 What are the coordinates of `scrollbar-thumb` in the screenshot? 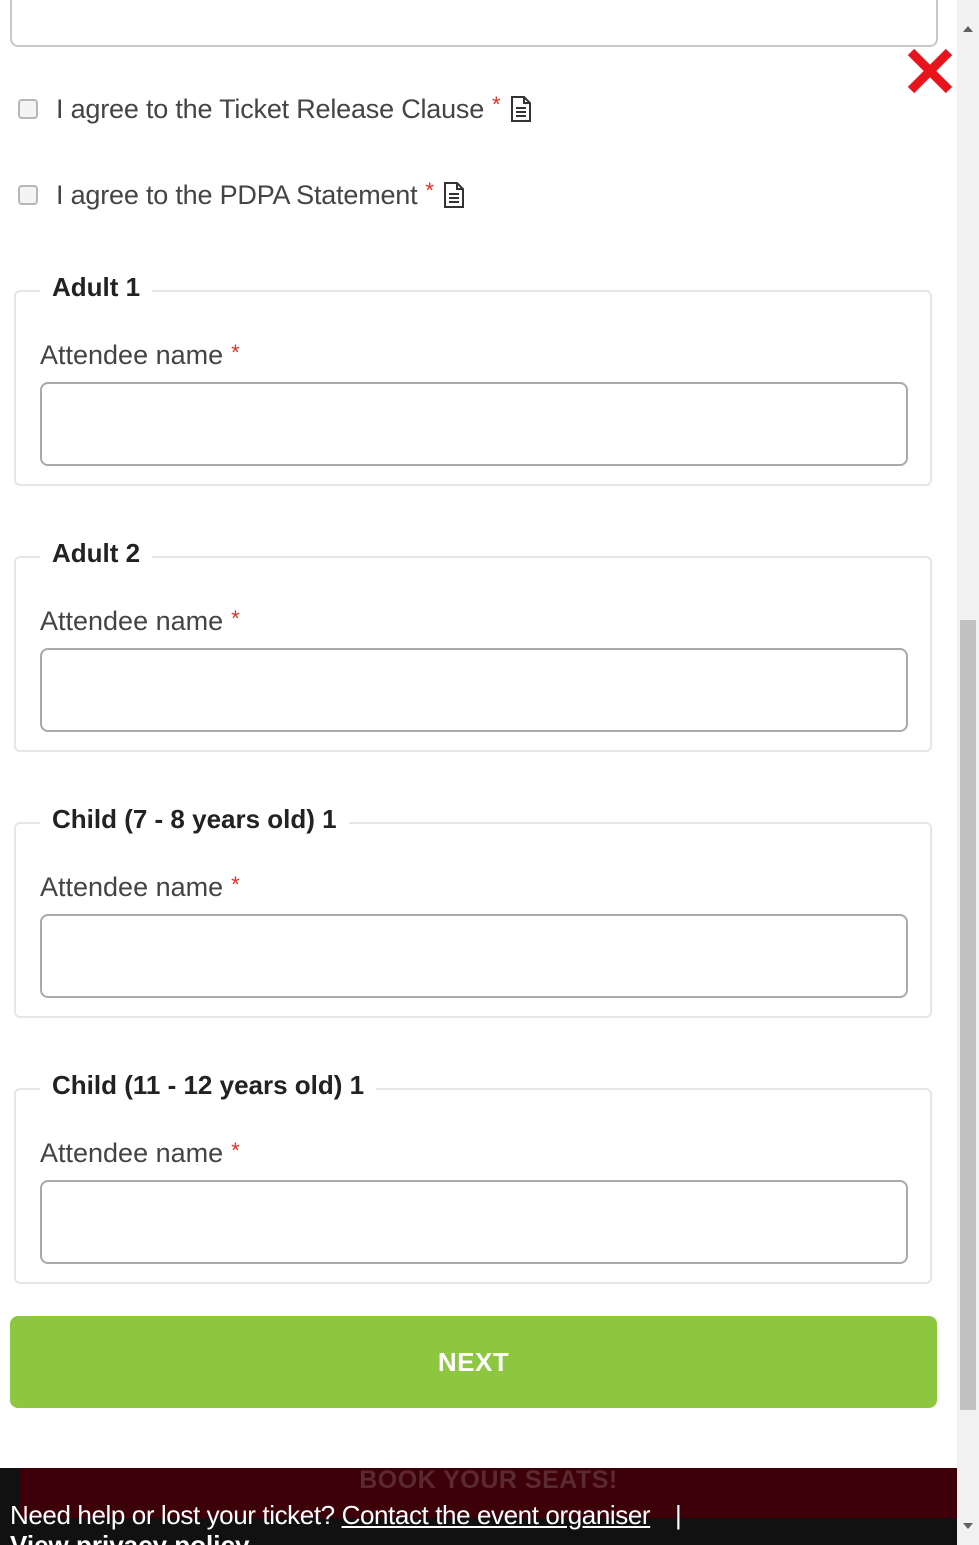 It's located at (968, 1015).